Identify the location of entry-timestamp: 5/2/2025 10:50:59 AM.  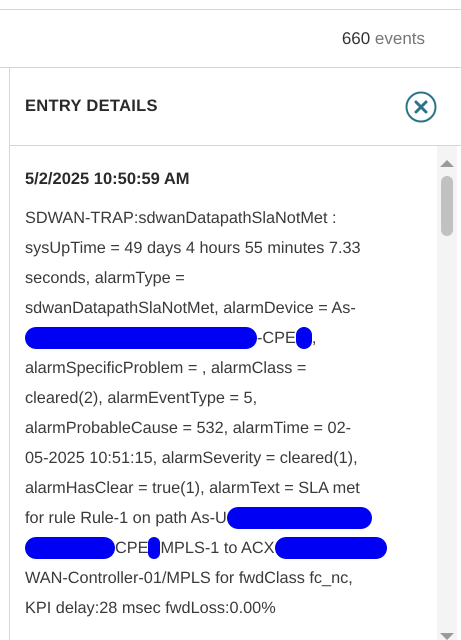
(107, 179).